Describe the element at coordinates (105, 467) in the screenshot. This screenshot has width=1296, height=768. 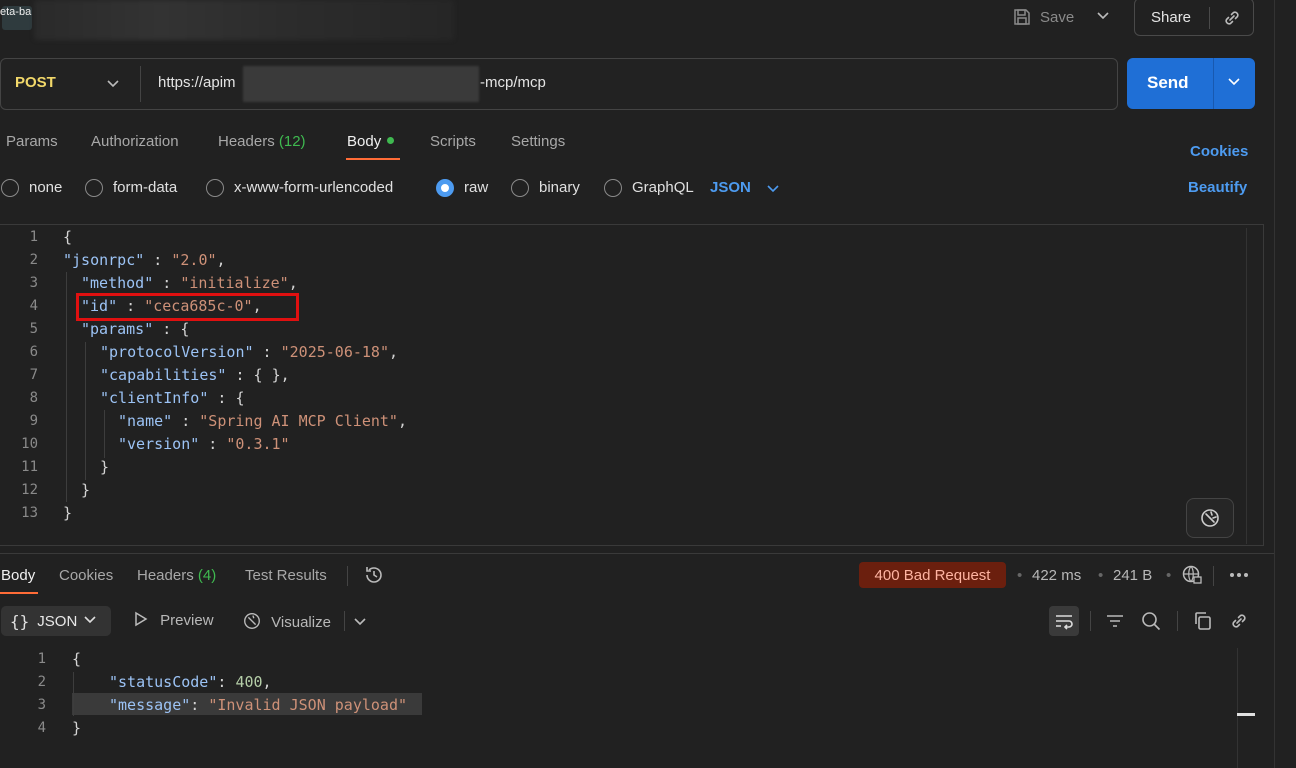
I see `code-line-11: }` at that location.